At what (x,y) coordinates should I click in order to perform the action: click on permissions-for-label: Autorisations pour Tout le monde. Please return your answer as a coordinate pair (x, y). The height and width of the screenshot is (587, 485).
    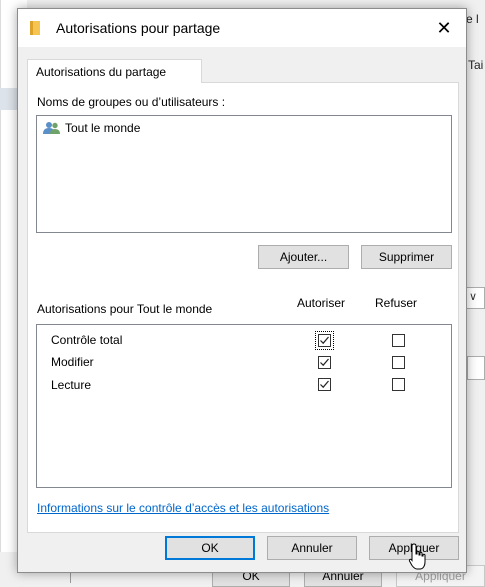
    Looking at the image, I should click on (125, 309).